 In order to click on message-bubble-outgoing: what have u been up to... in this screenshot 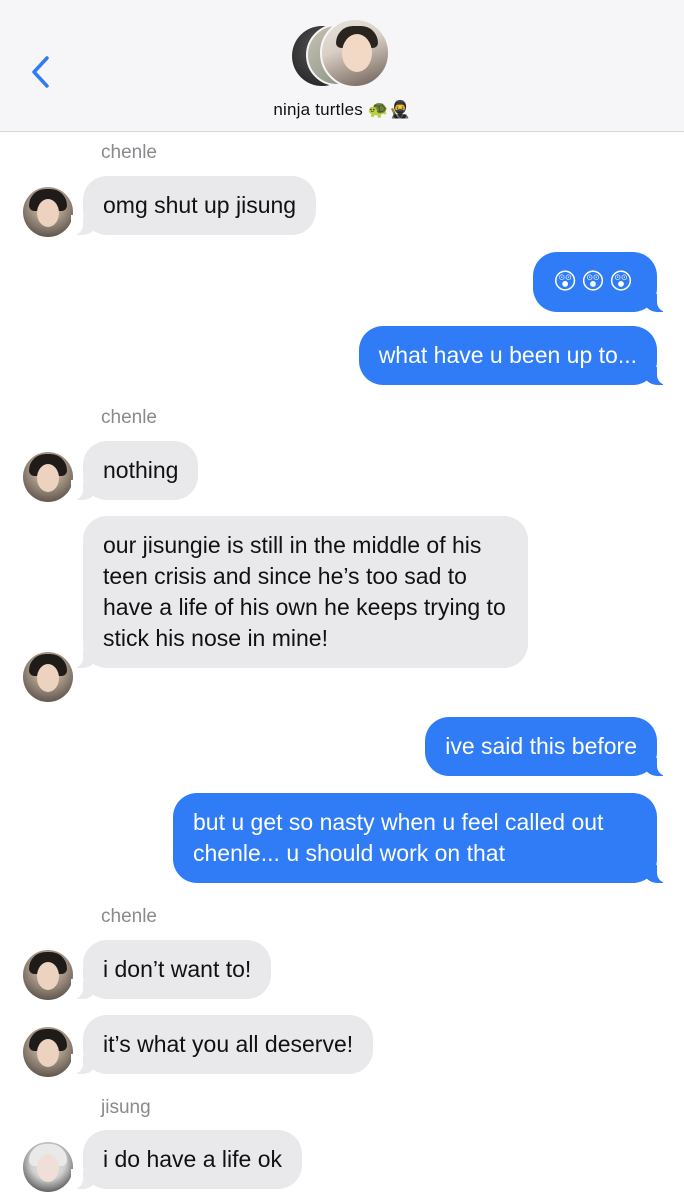, I will do `click(514, 355)`.